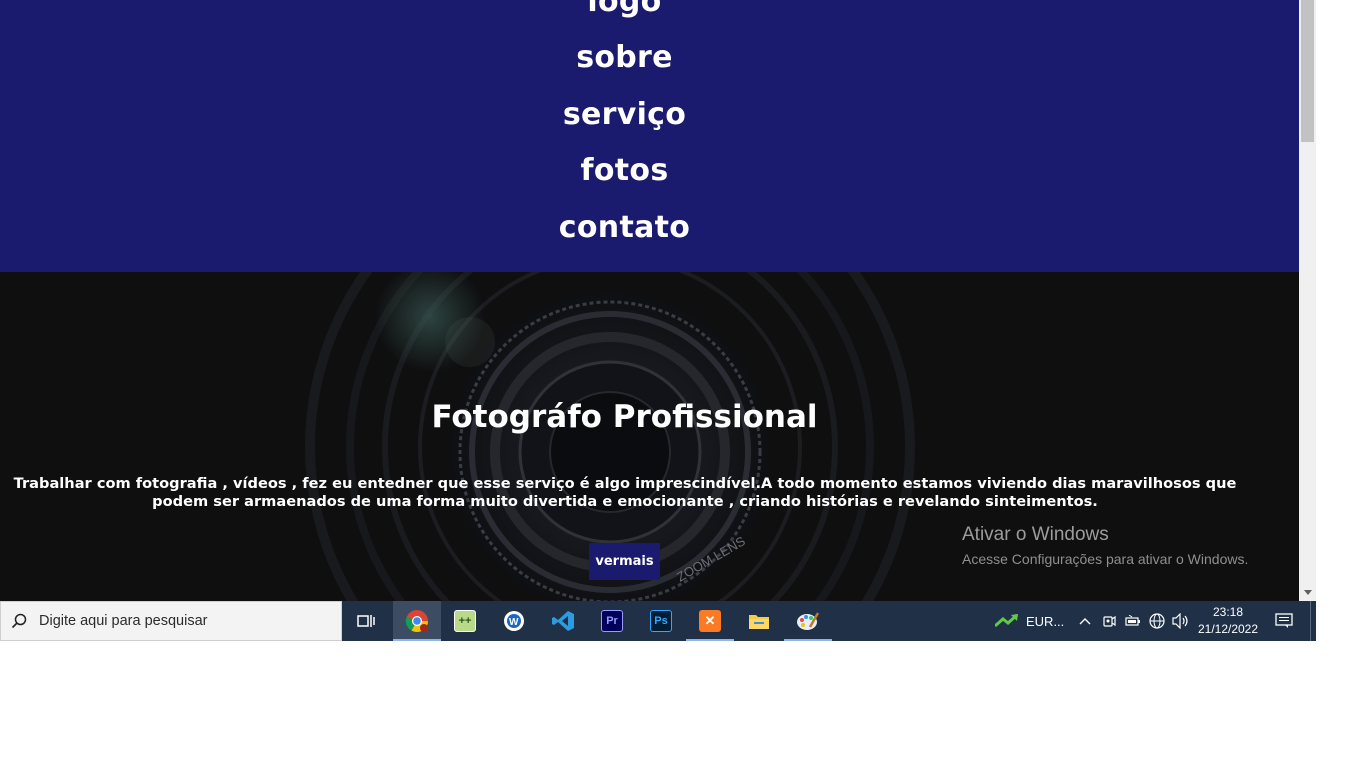 This screenshot has height=768, width=1366. I want to click on chrome-icon, so click(417, 621).